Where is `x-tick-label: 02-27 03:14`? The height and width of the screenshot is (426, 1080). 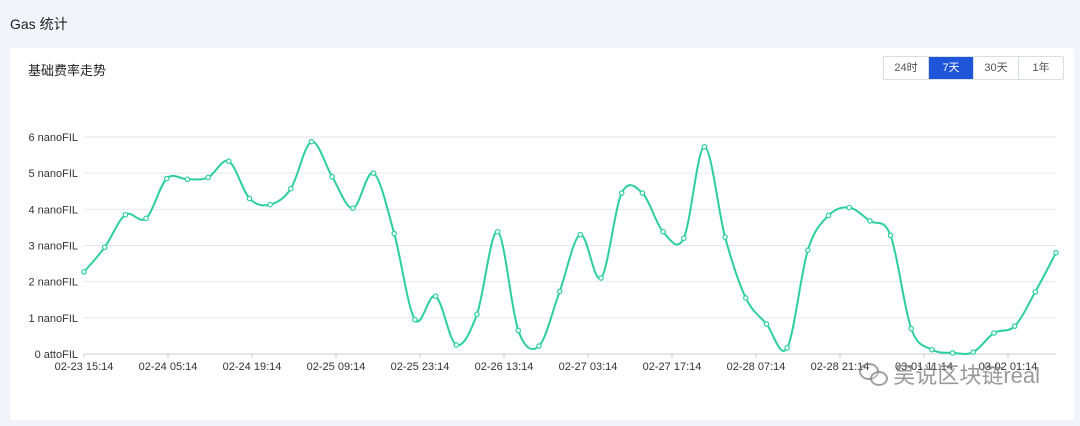
x-tick-label: 02-27 03:14 is located at coordinates (588, 367).